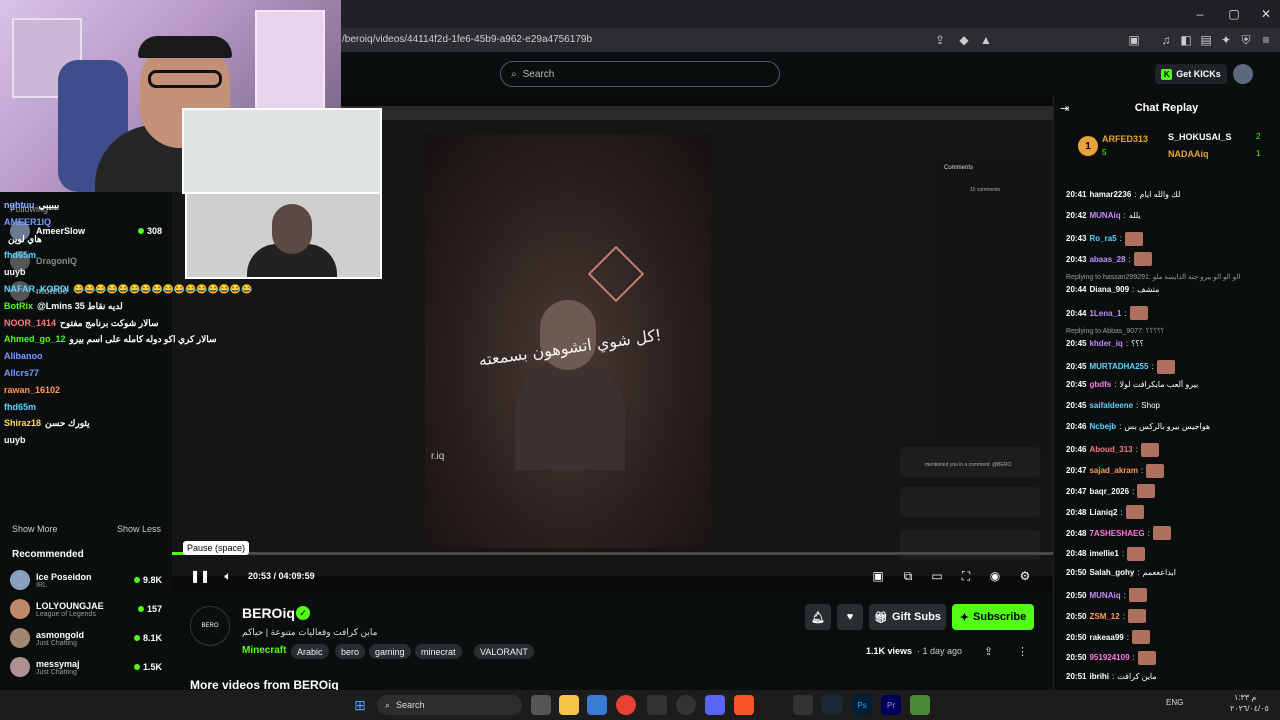  I want to click on file-explorer-icon, so click(569, 705).